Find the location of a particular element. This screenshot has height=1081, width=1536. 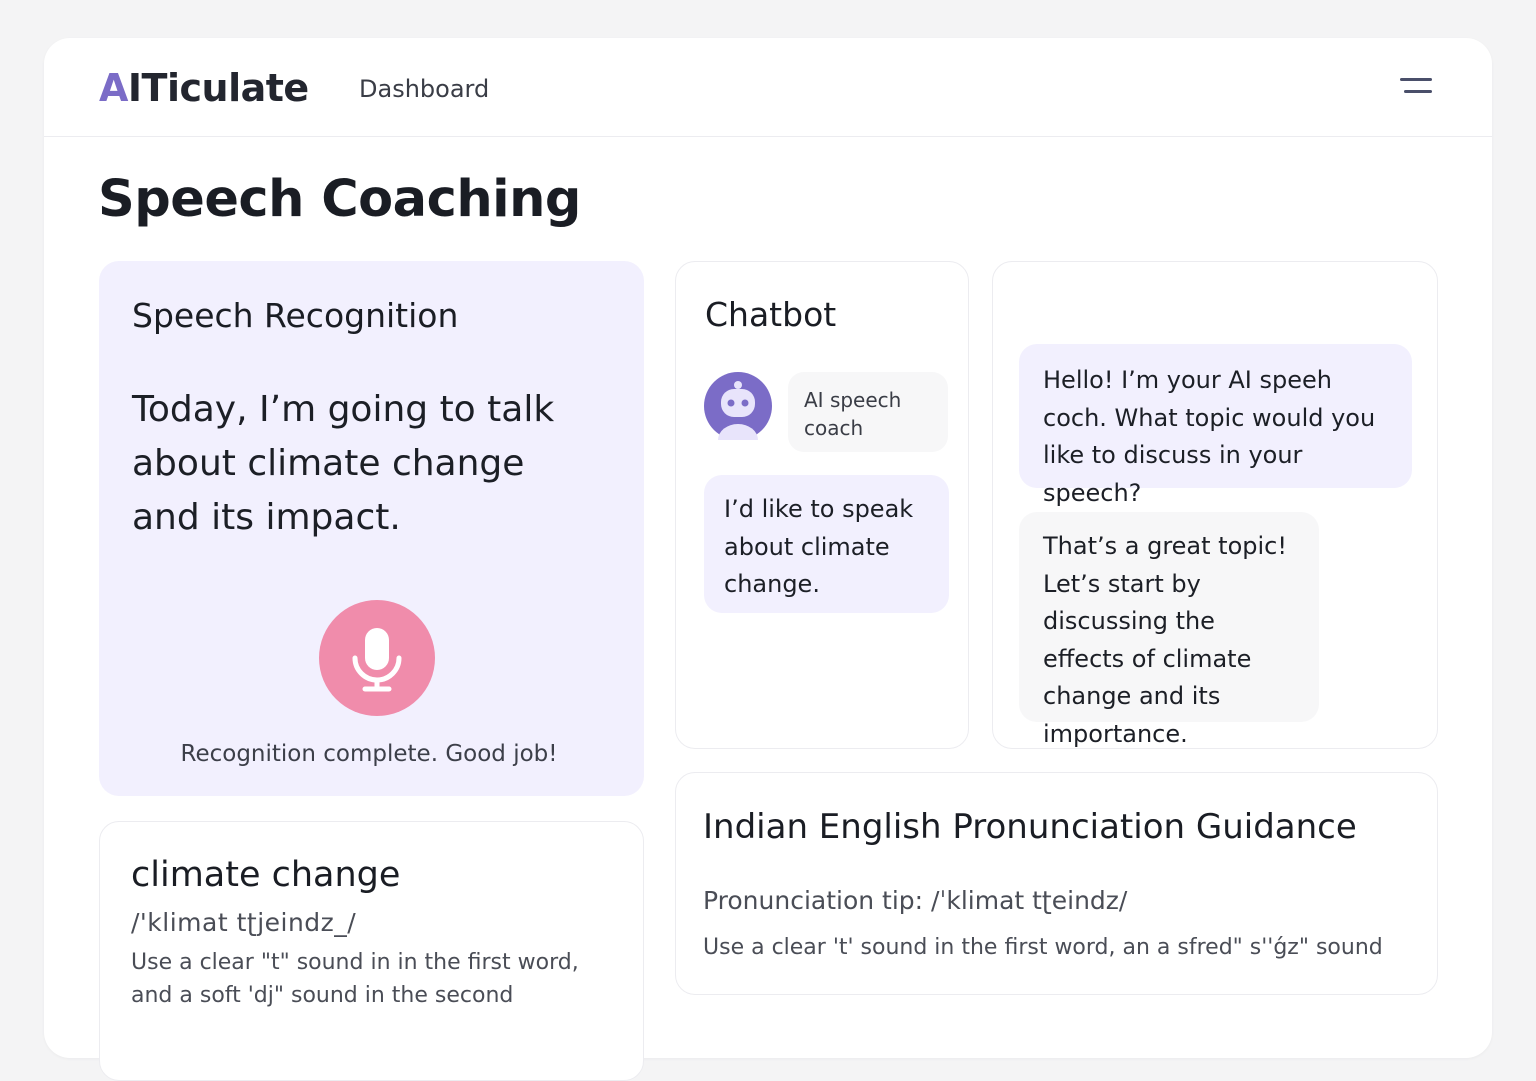

page-title: Speech Coaching is located at coordinates (339, 199).